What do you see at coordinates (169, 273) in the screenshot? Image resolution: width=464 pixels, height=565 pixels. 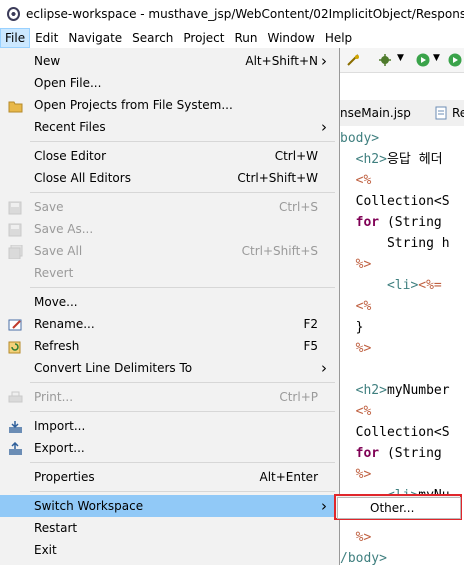 I see `menu-item-revert: Revert` at bounding box center [169, 273].